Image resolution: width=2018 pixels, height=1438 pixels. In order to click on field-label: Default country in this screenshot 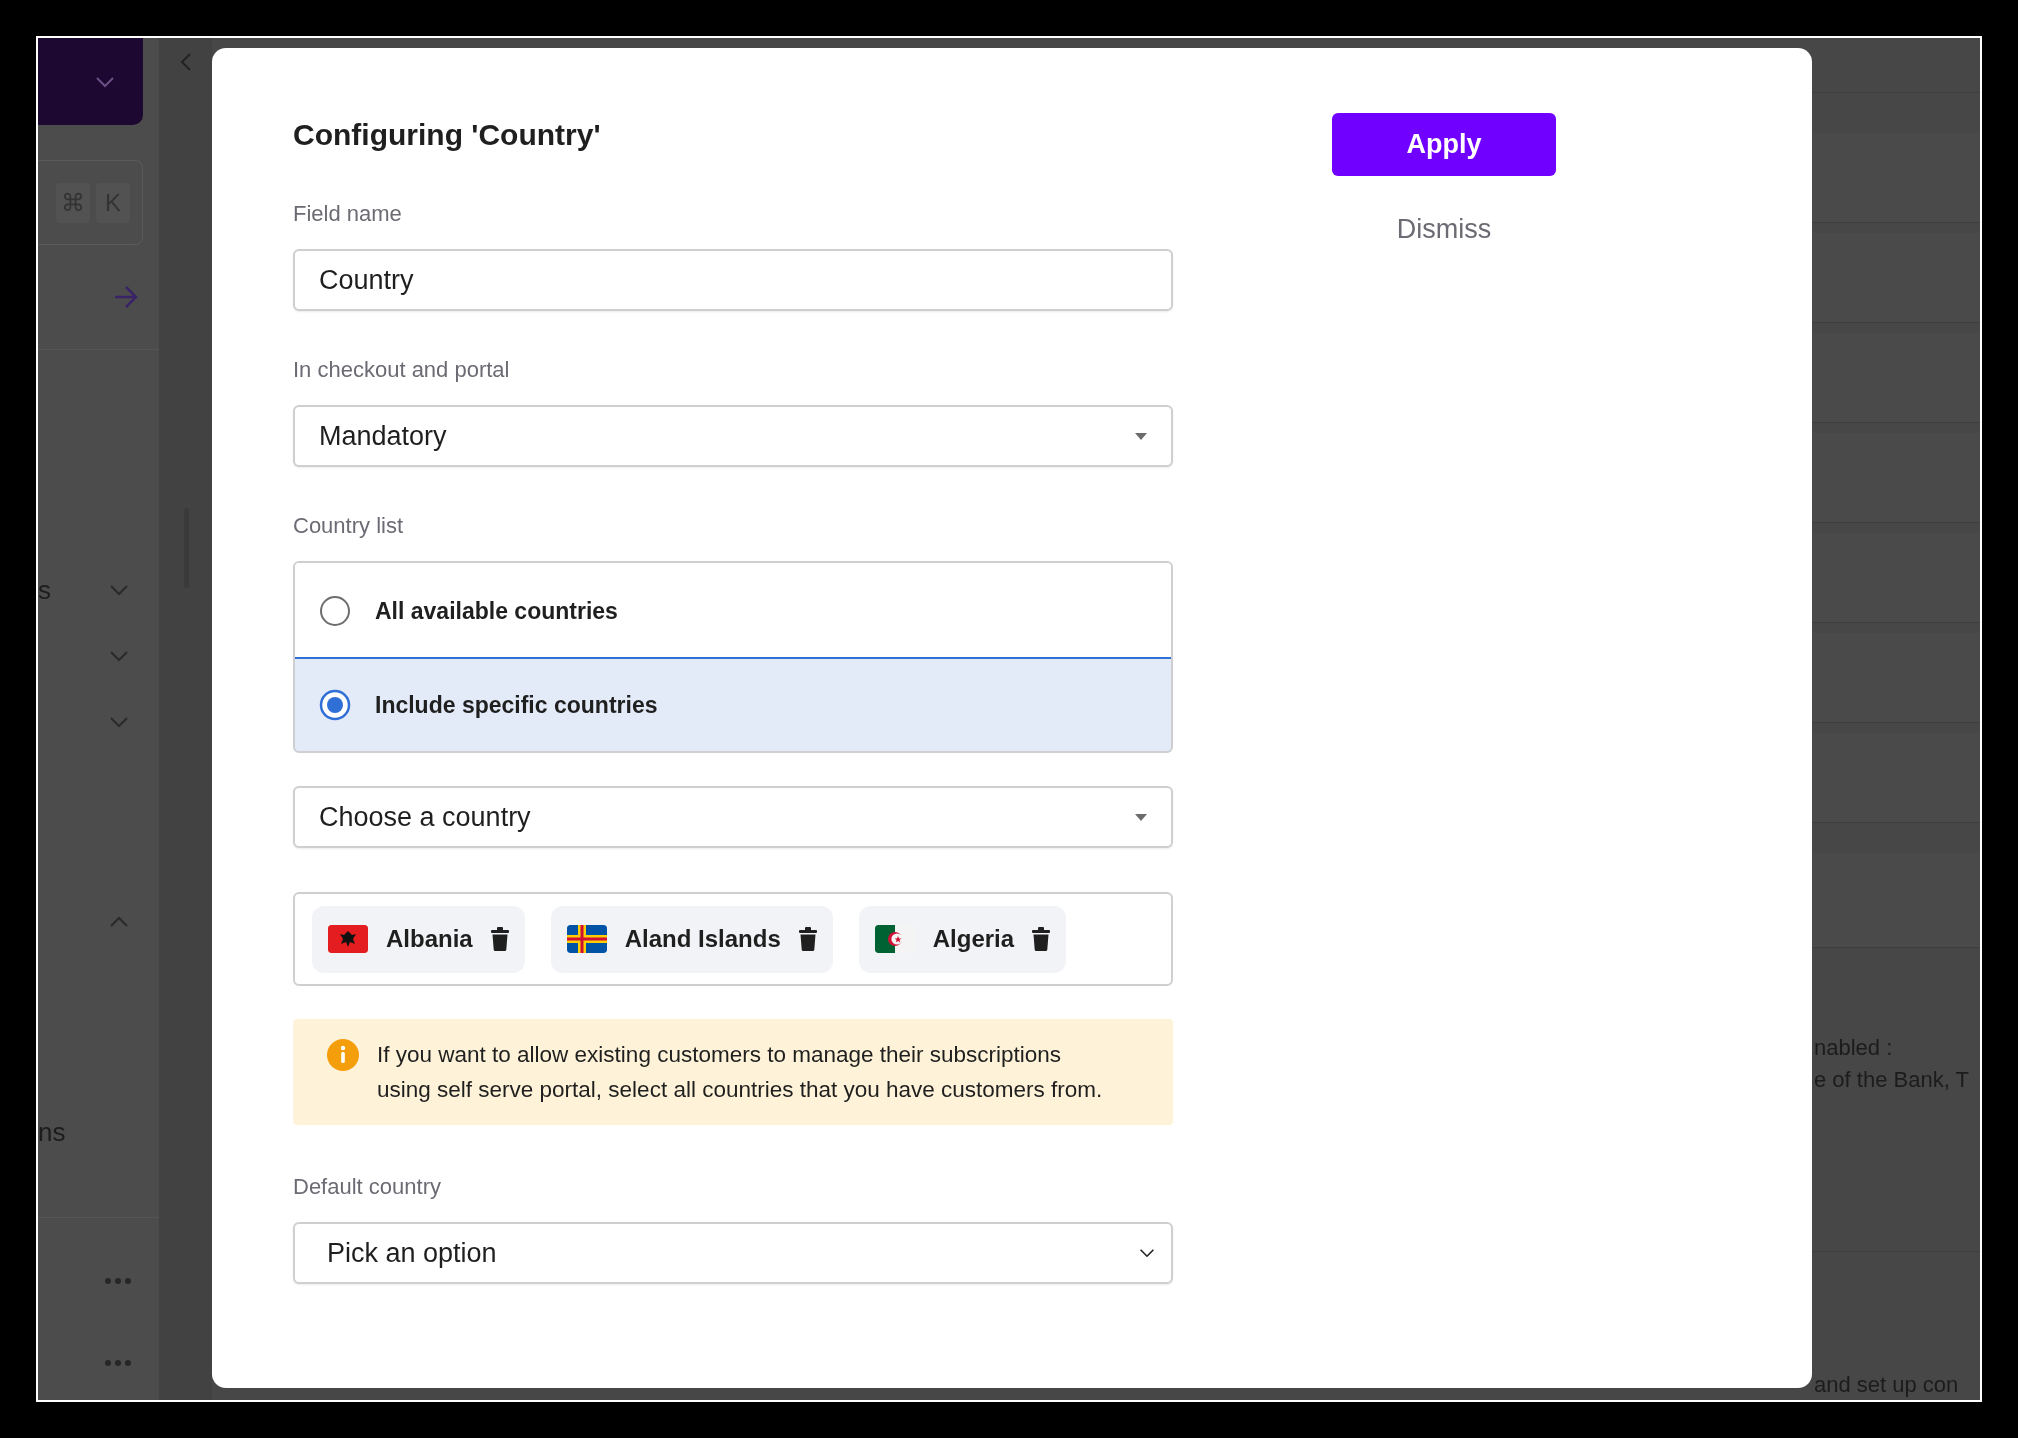, I will do `click(367, 1187)`.